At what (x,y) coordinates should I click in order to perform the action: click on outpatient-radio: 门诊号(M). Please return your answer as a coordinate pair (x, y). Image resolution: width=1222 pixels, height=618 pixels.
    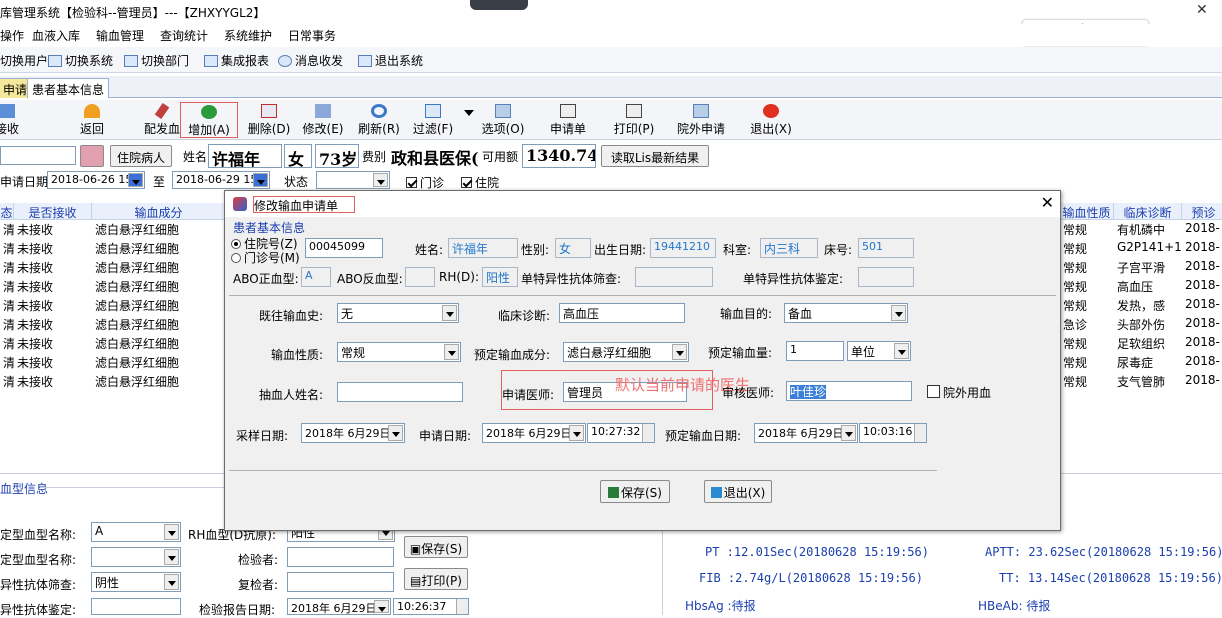
    Looking at the image, I should click on (265, 257).